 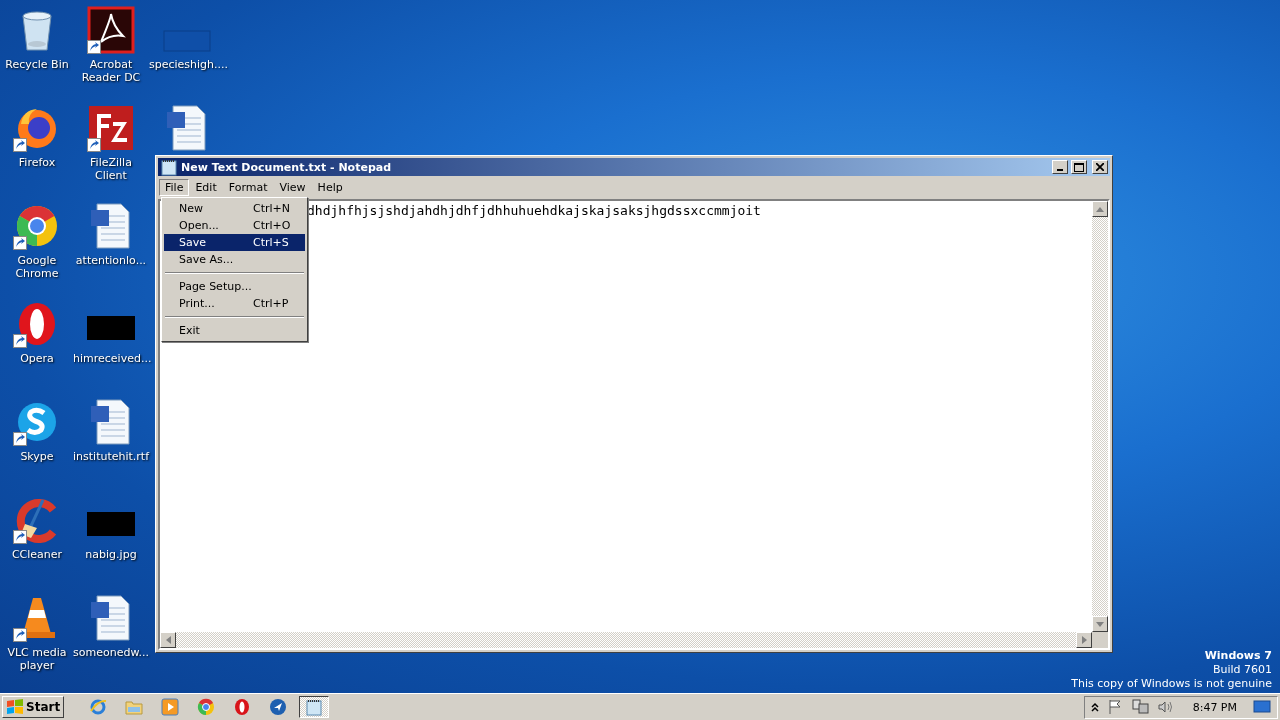 I want to click on up-arrow-icon, so click(x=1100, y=209).